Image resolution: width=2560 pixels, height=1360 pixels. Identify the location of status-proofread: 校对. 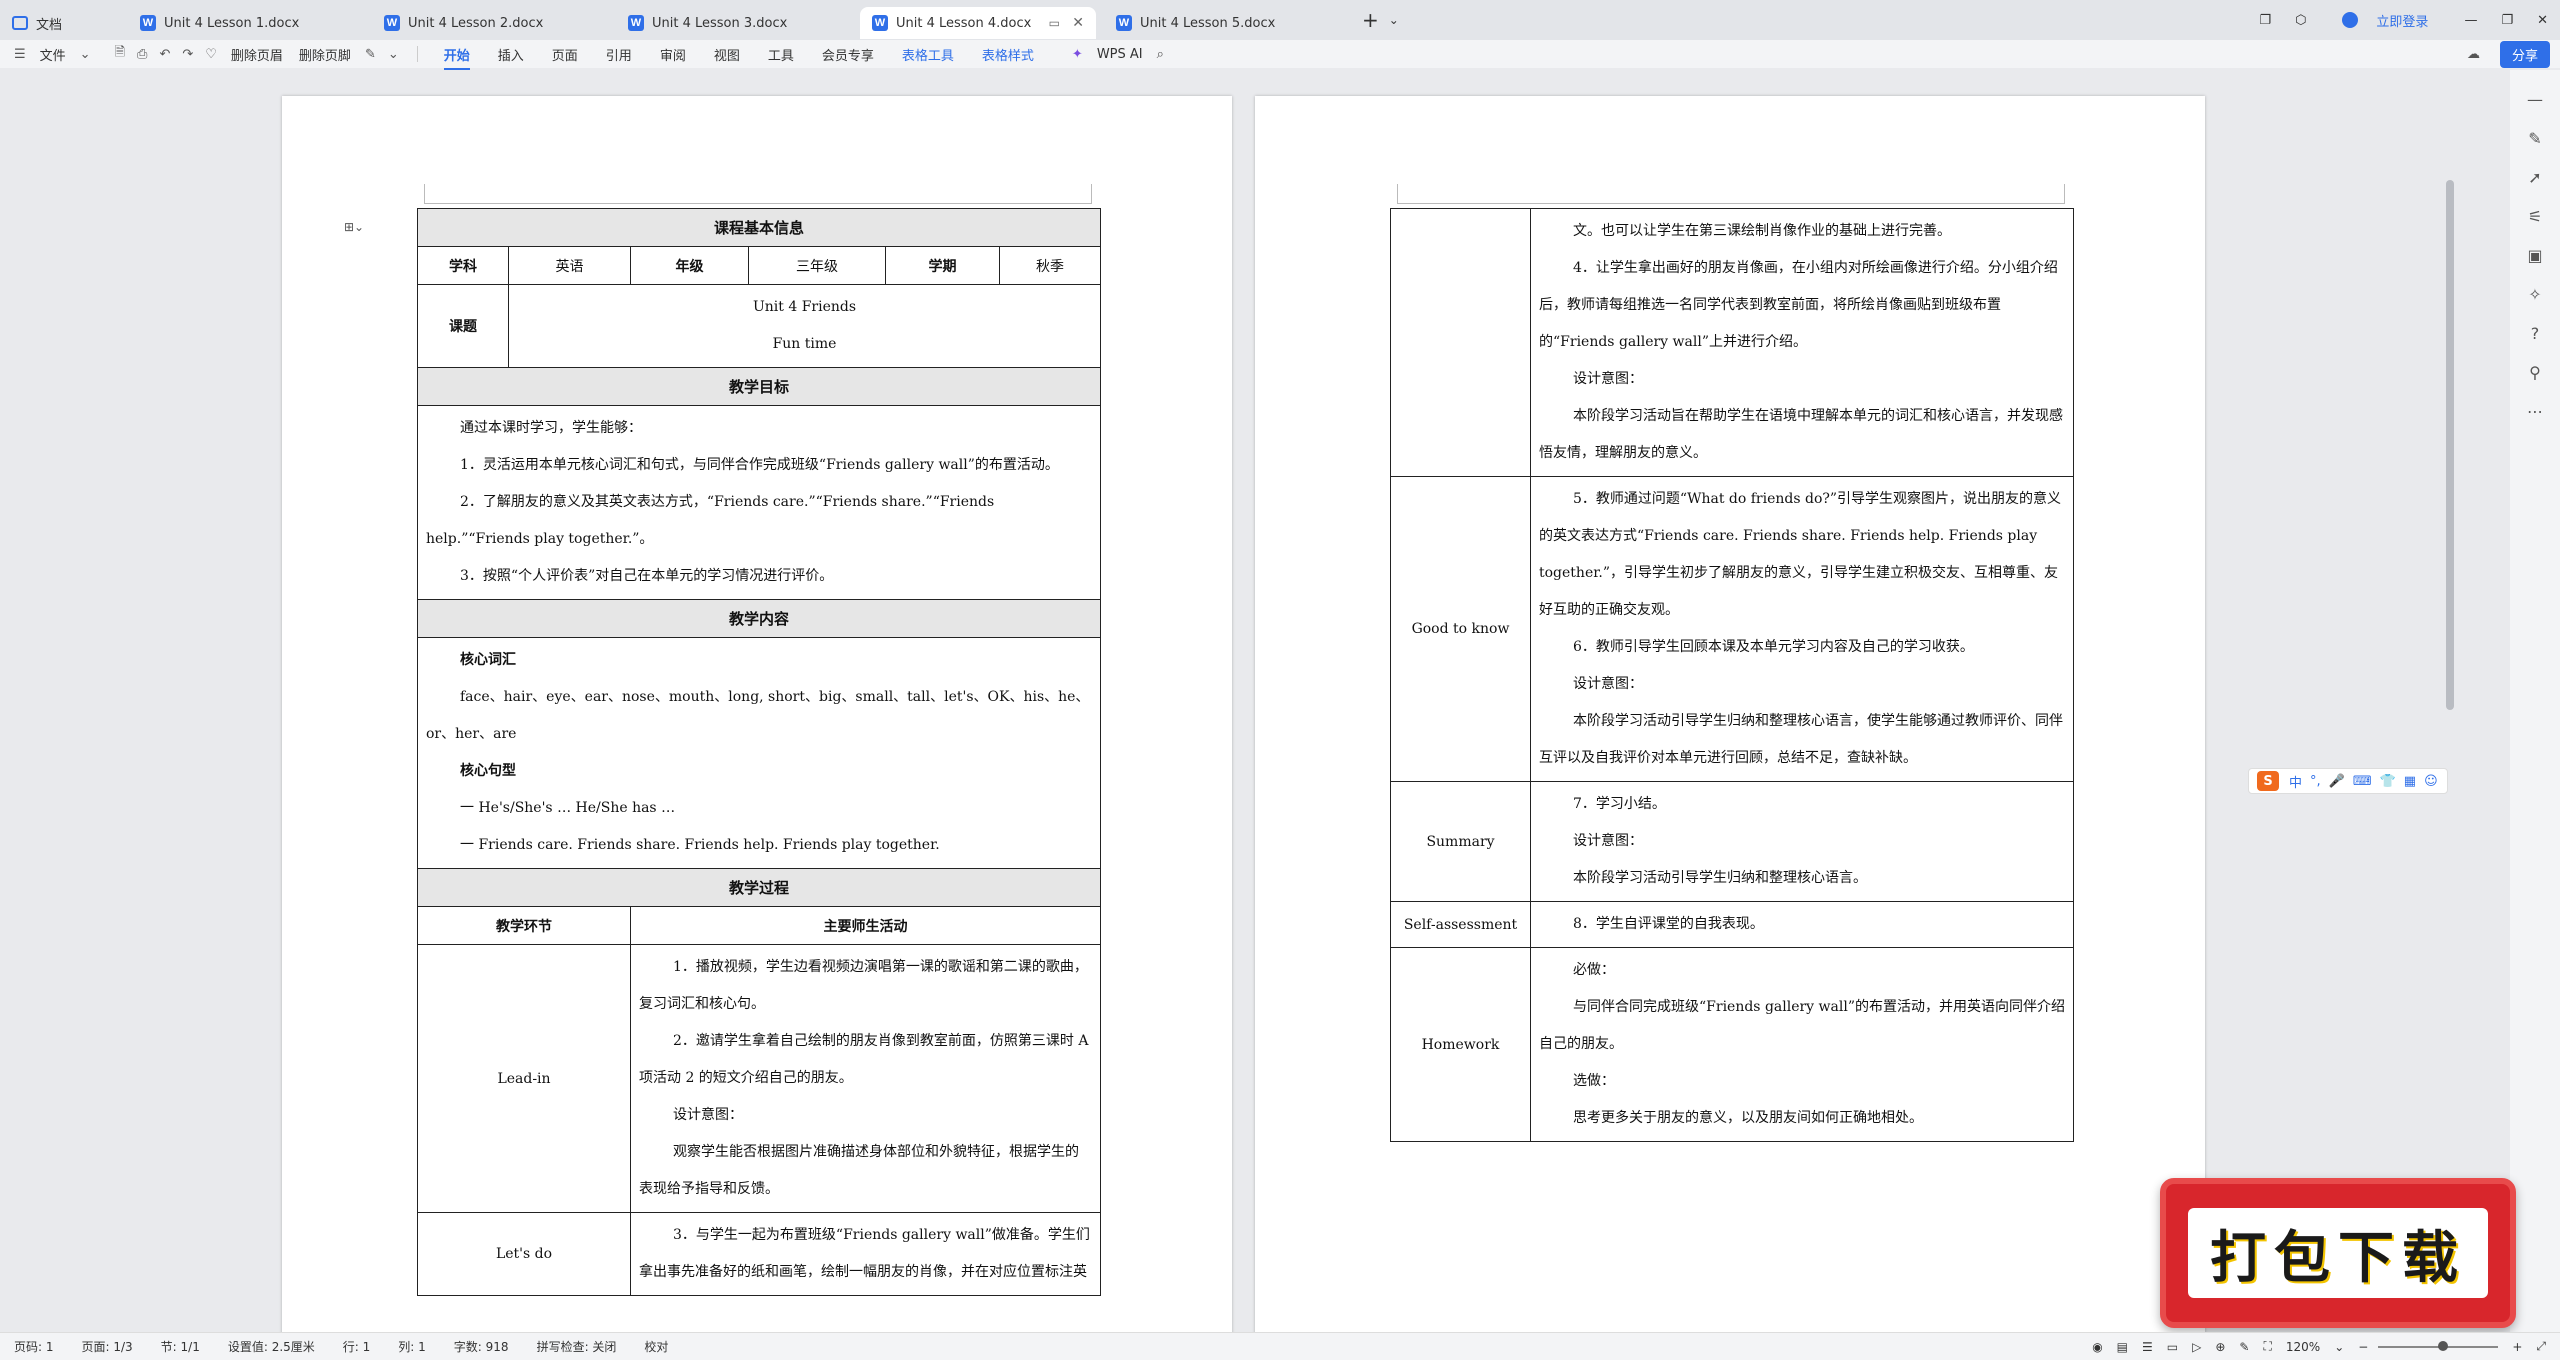
(656, 1346).